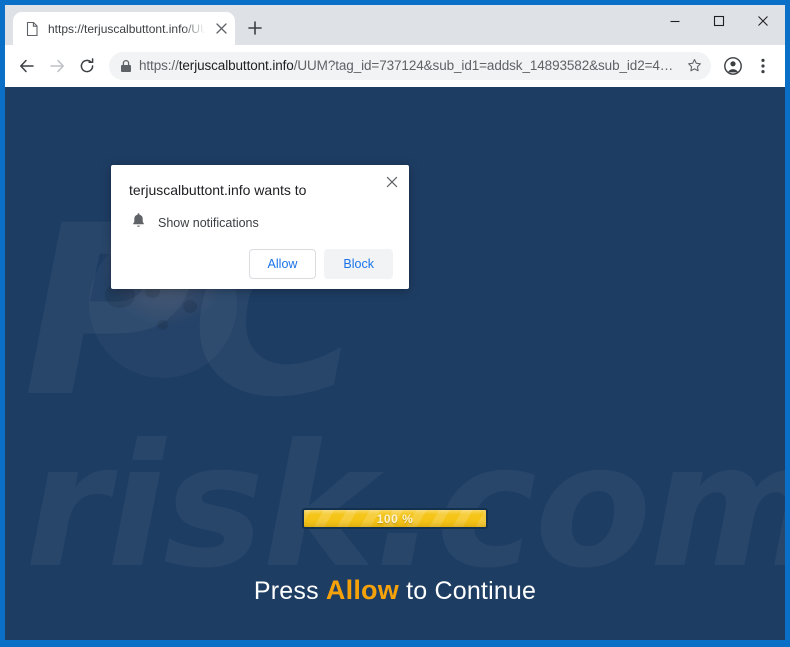  What do you see at coordinates (362, 590) in the screenshot?
I see `headline-accent: Allow` at bounding box center [362, 590].